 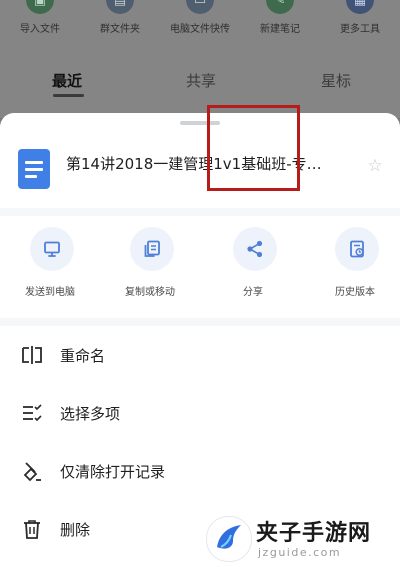 I want to click on quick-action-label: 电脑文件快传, so click(x=200, y=29).